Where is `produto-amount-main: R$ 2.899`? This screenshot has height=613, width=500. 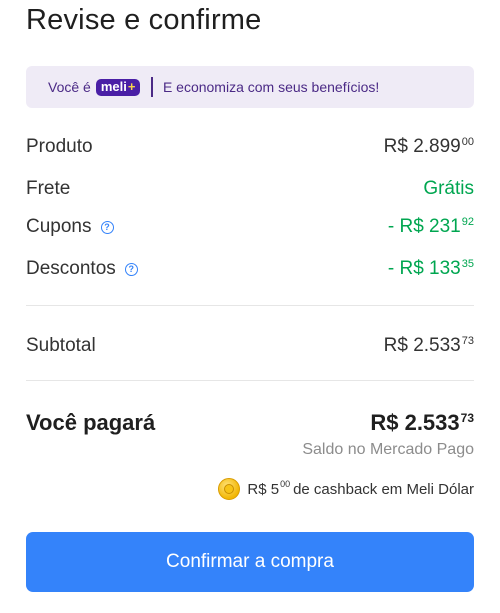 produto-amount-main: R$ 2.899 is located at coordinates (422, 146).